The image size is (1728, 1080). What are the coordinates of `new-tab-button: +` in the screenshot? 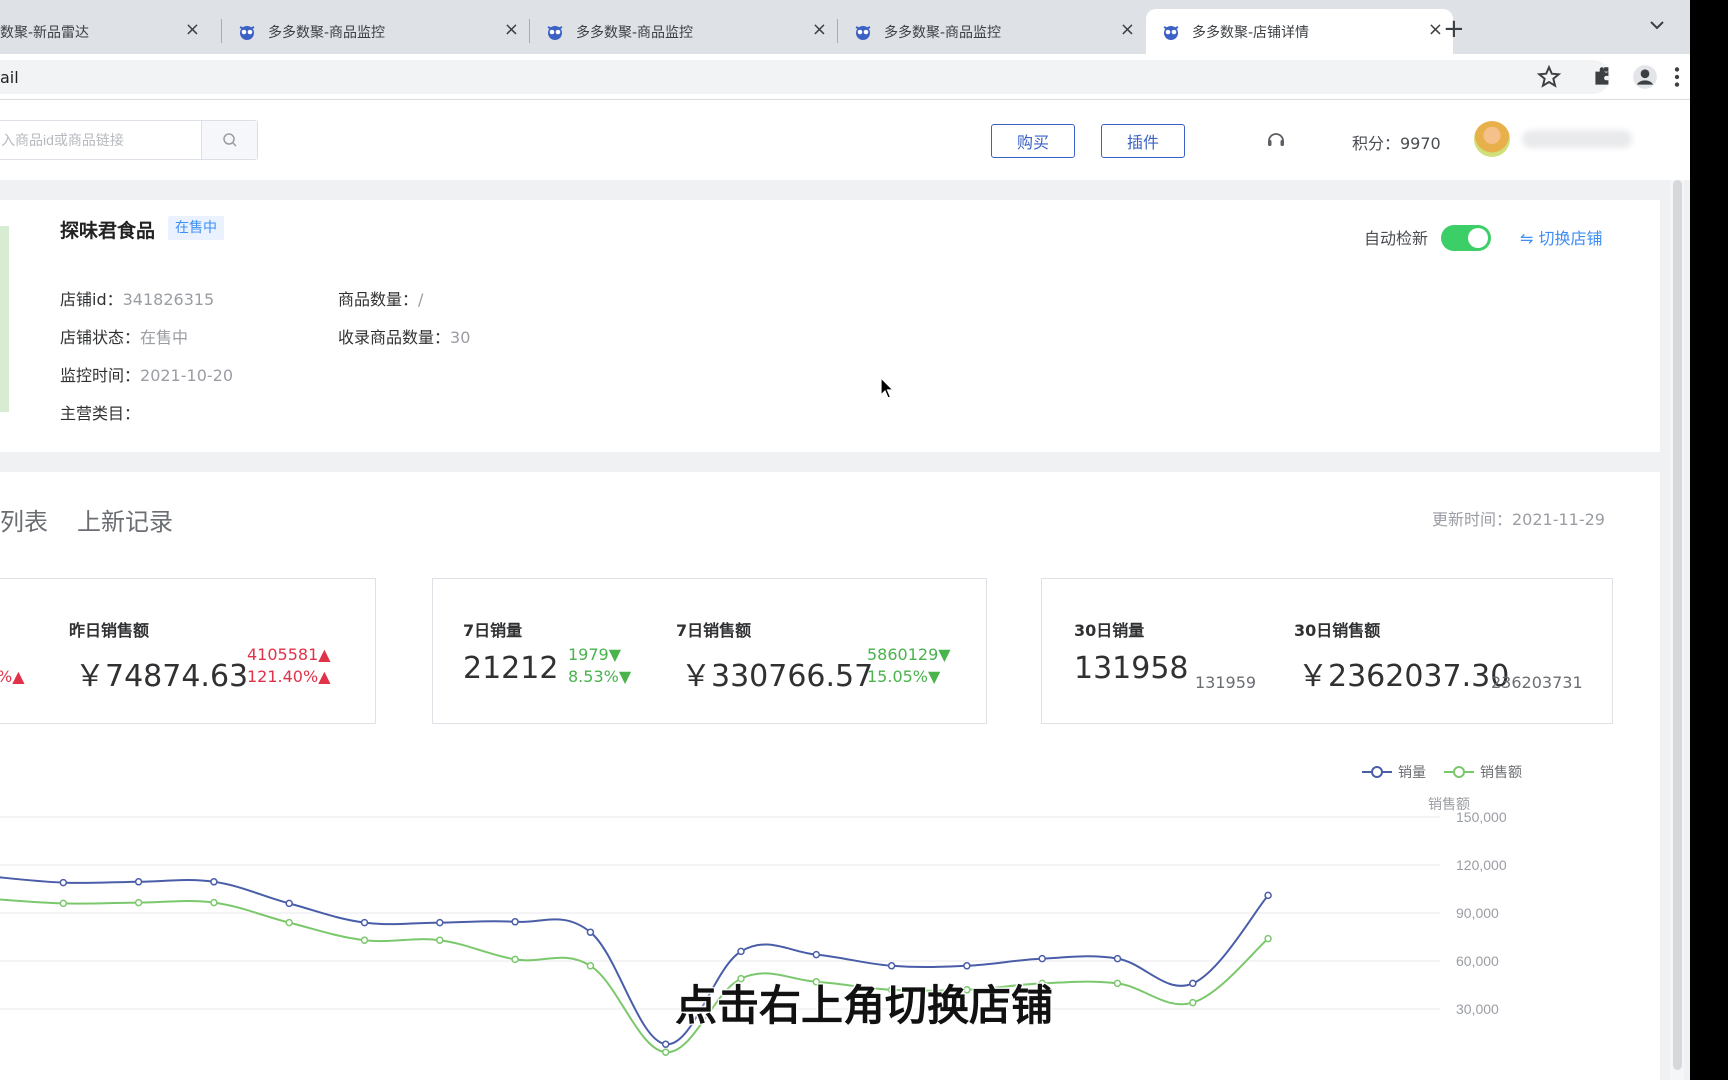 It's located at (1454, 29).